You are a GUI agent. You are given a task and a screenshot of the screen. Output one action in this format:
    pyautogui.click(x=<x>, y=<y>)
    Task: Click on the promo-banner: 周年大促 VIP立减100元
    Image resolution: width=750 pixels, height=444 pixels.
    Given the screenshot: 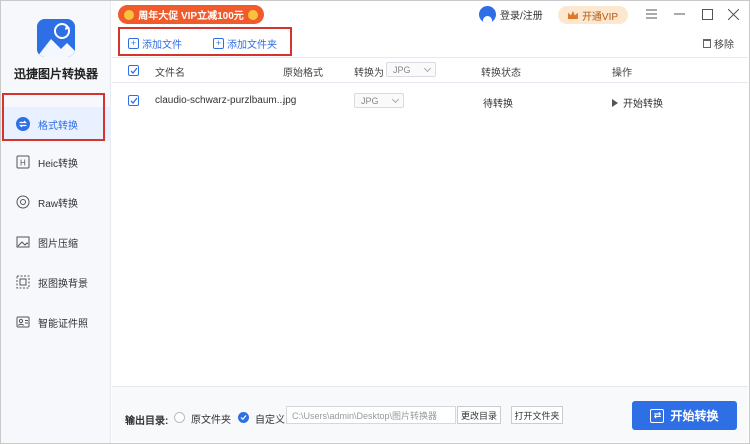 What is the action you would take?
    pyautogui.click(x=191, y=14)
    